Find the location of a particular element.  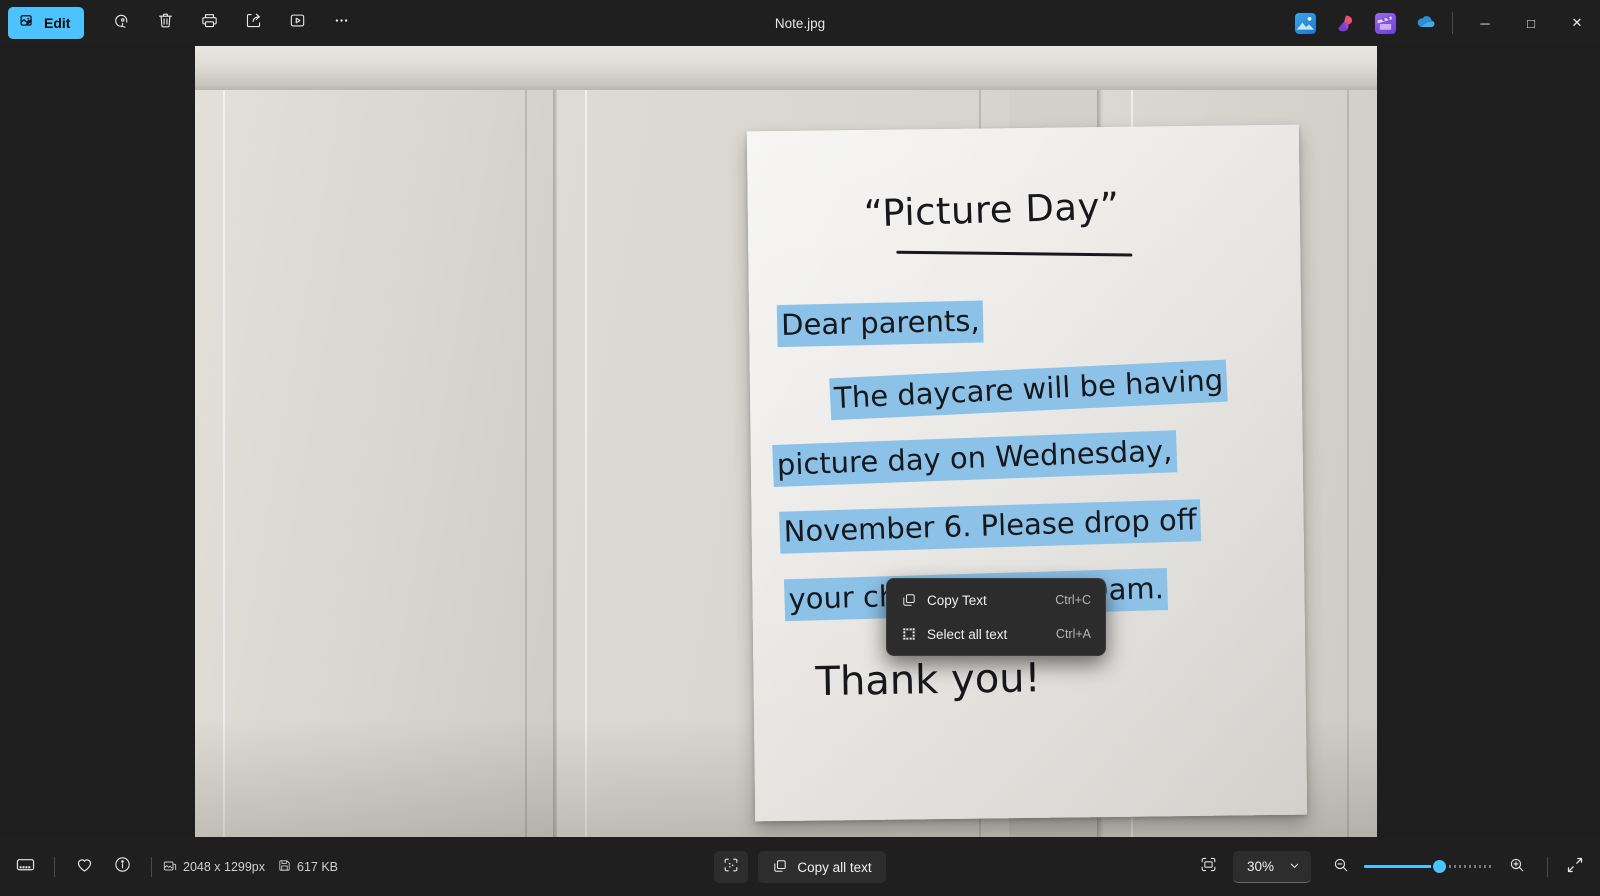

photos-app-glyph is located at coordinates (1305, 23).